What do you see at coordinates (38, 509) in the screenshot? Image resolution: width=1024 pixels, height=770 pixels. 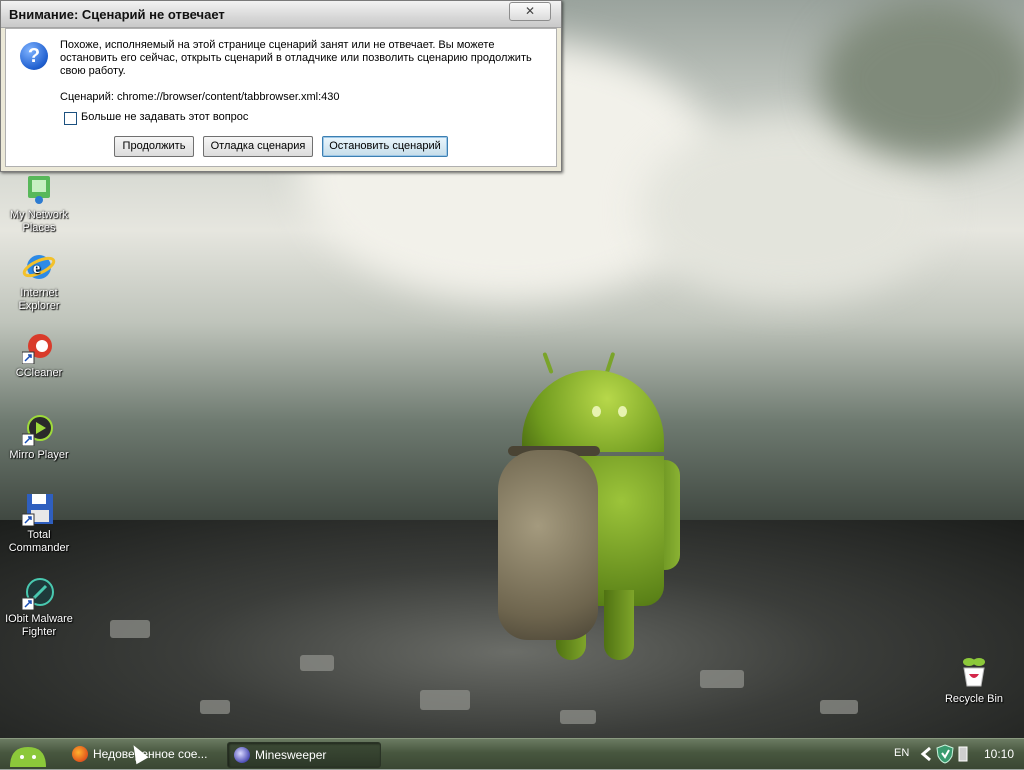 I see `total-commander-icon` at bounding box center [38, 509].